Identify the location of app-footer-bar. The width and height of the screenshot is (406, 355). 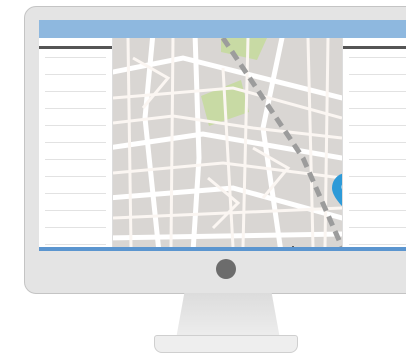
(222, 249).